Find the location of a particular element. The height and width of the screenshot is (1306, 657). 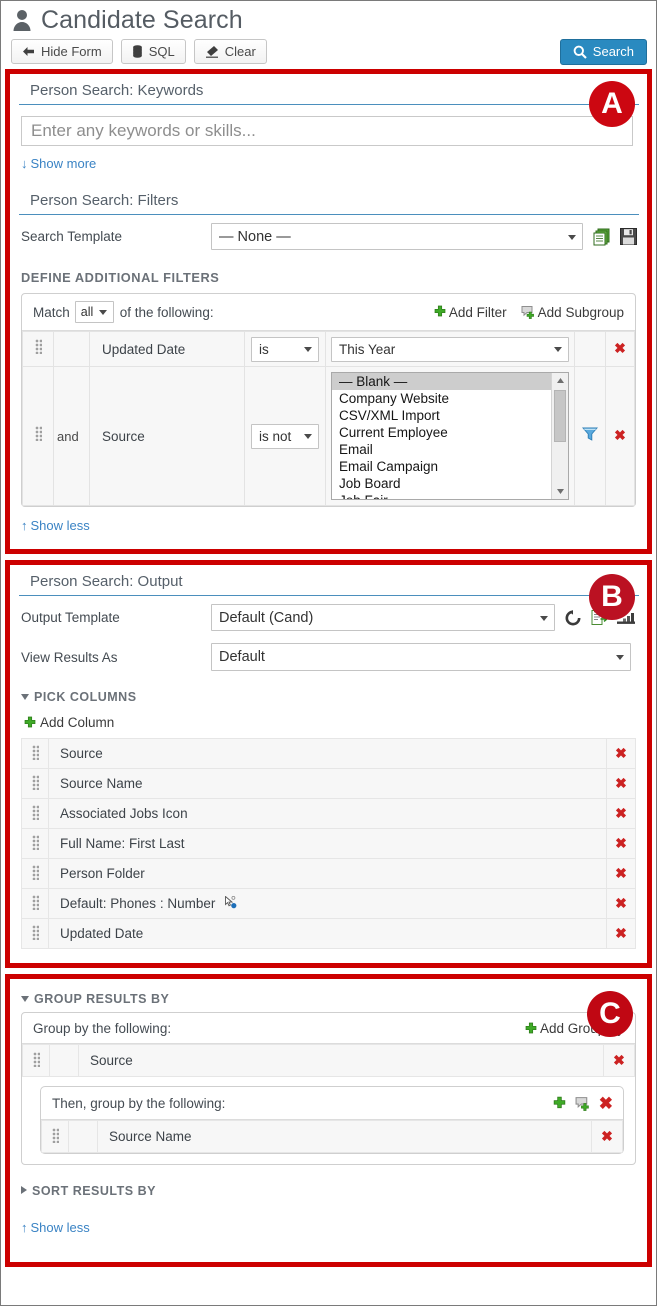

scrollbar-thumb is located at coordinates (560, 416).